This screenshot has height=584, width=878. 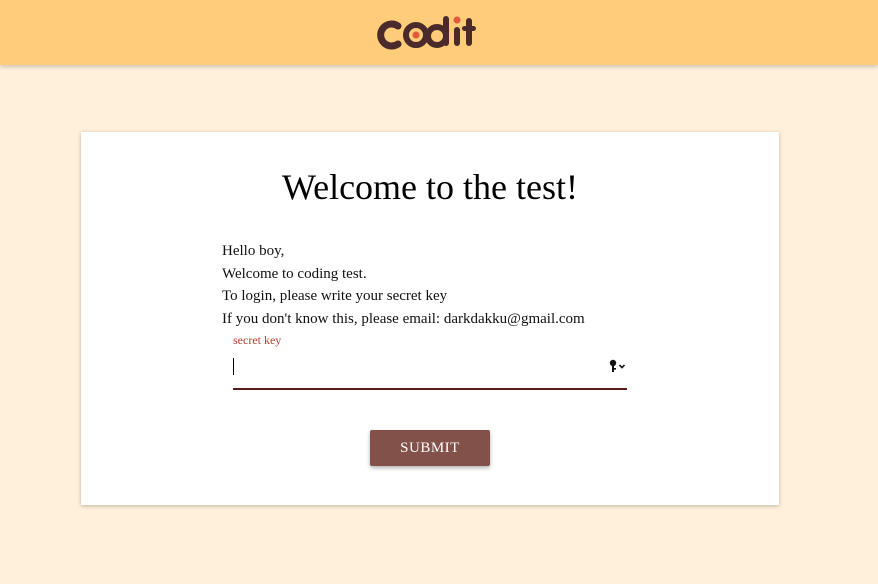 What do you see at coordinates (431, 33) in the screenshot?
I see `codit-logo` at bounding box center [431, 33].